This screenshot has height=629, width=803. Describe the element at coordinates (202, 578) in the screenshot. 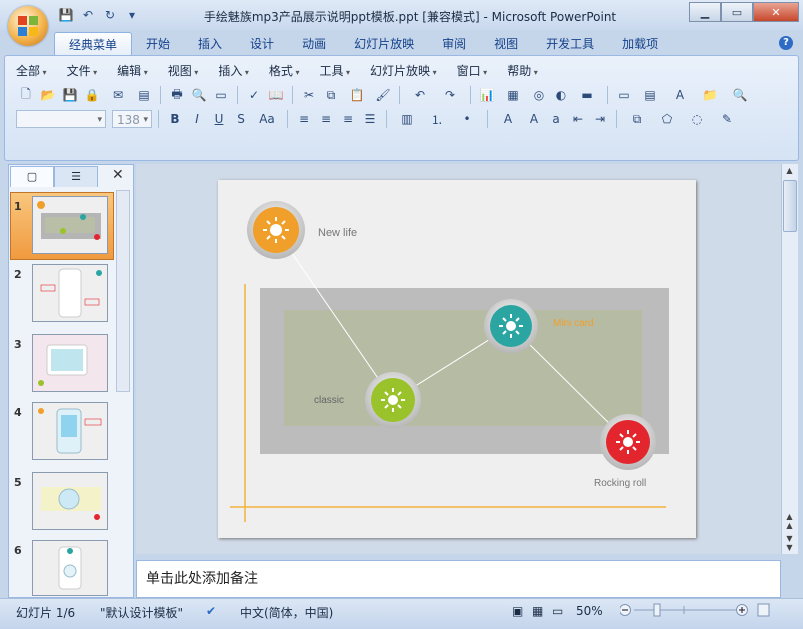

I see `notes-placeholder: 单击此处添加备注` at that location.